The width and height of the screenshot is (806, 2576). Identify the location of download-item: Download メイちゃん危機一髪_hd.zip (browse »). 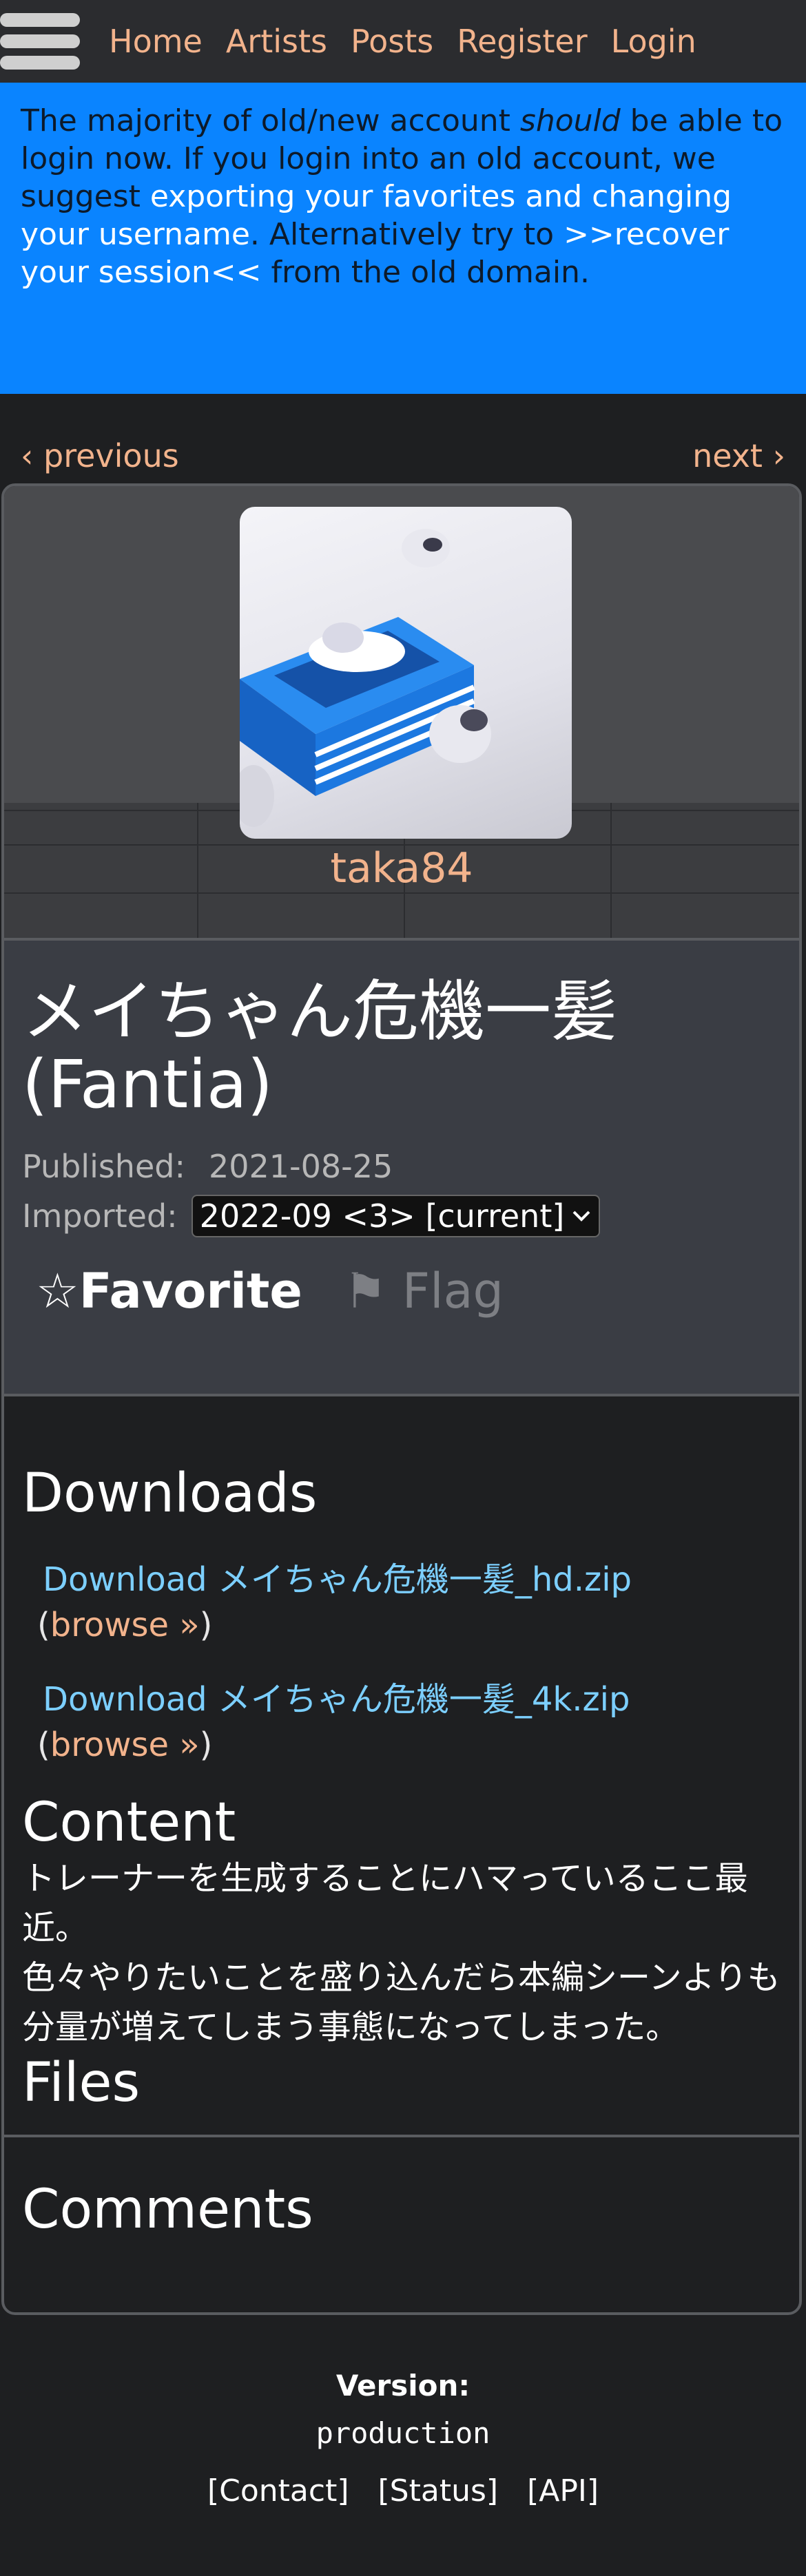
(402, 1598).